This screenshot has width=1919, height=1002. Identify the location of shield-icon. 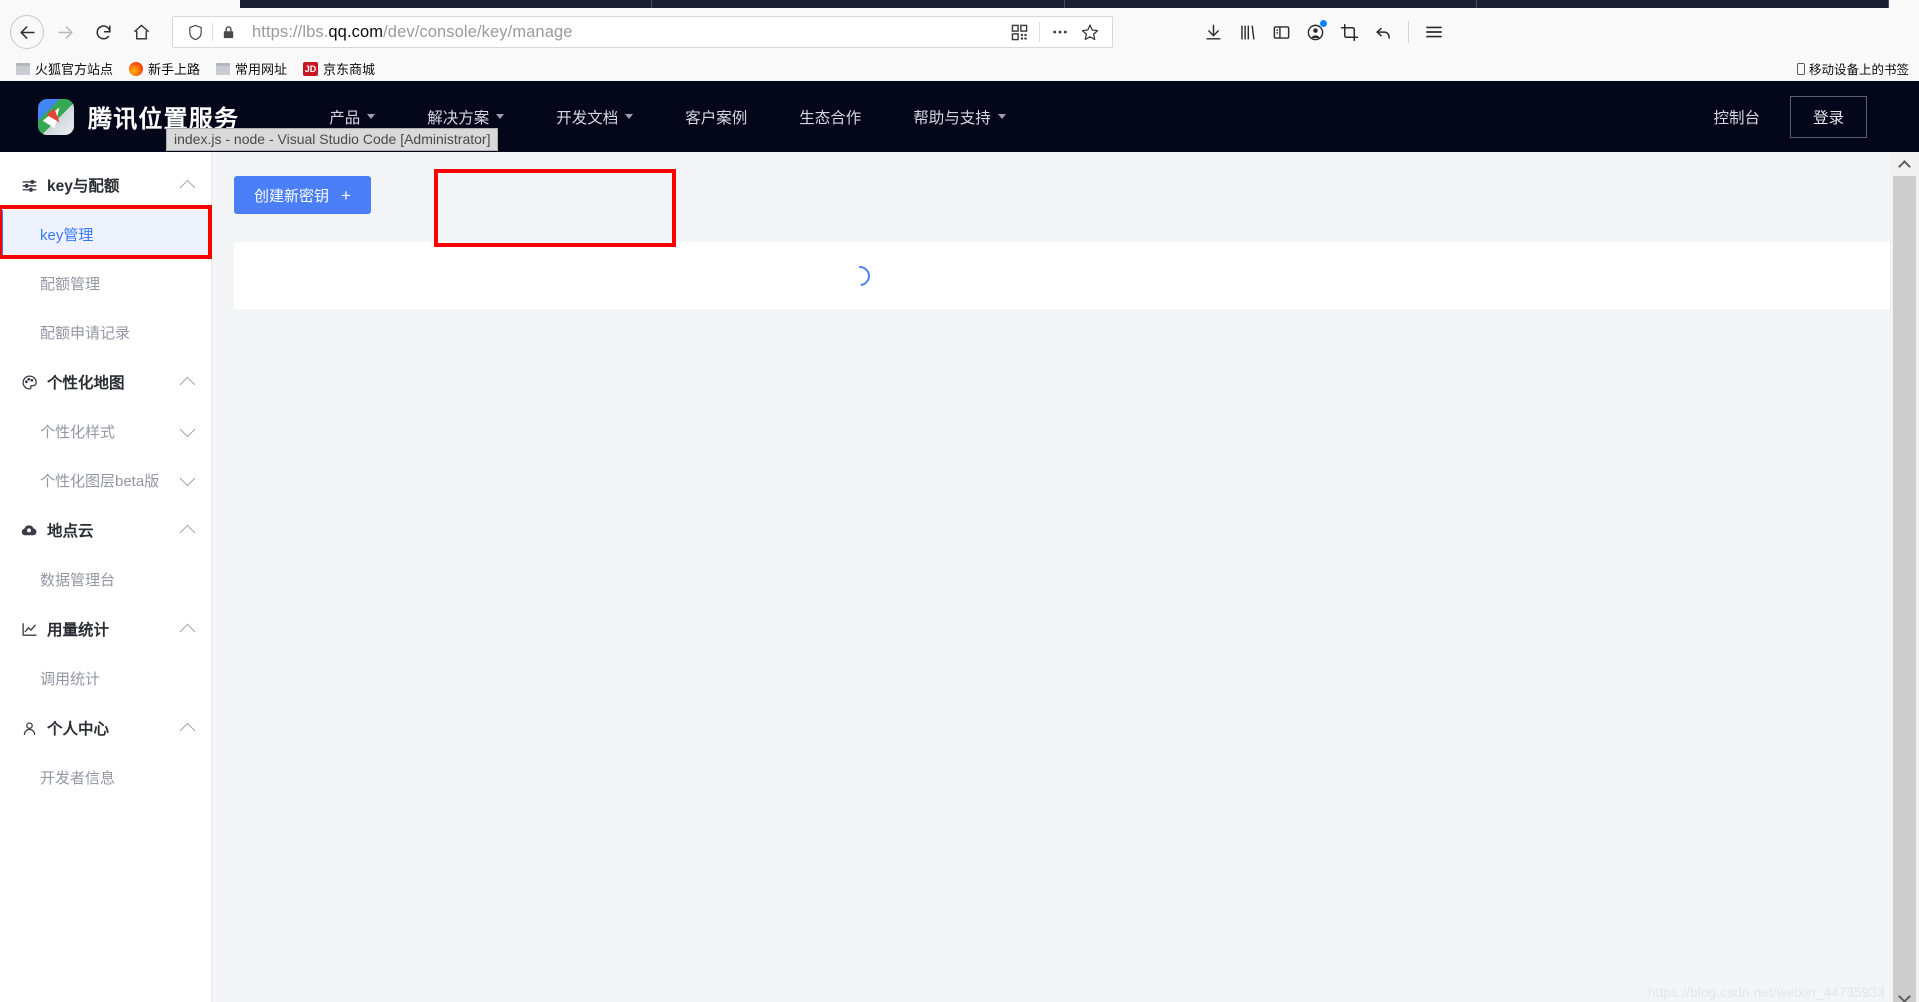
(195, 32).